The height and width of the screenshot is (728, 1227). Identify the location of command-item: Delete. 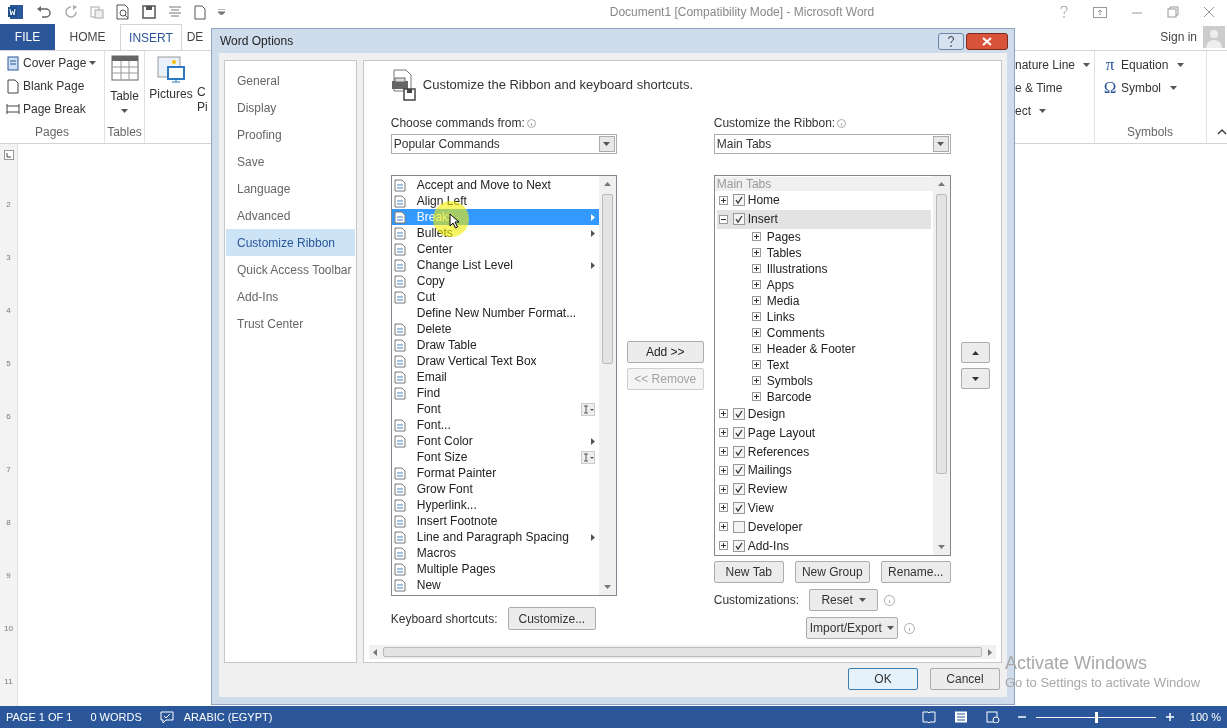
(495, 329).